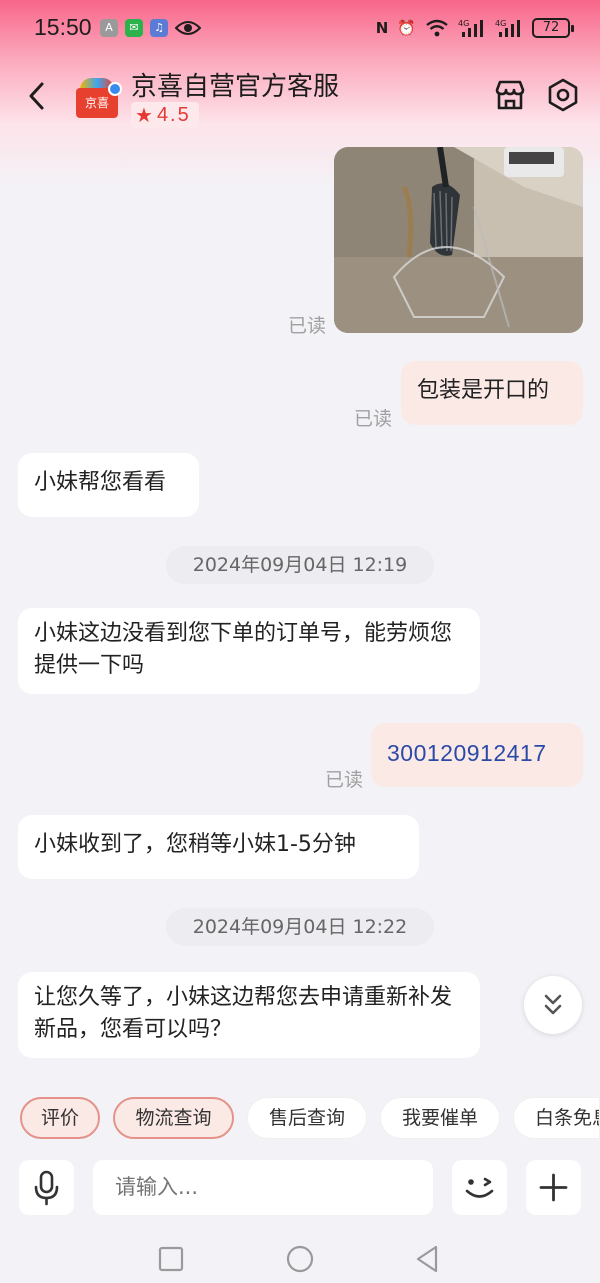 This screenshot has height=1283, width=600. Describe the element at coordinates (218, 847) in the screenshot. I see `message-received: 小妹收到了，您稍等小妹1-5分钟` at that location.